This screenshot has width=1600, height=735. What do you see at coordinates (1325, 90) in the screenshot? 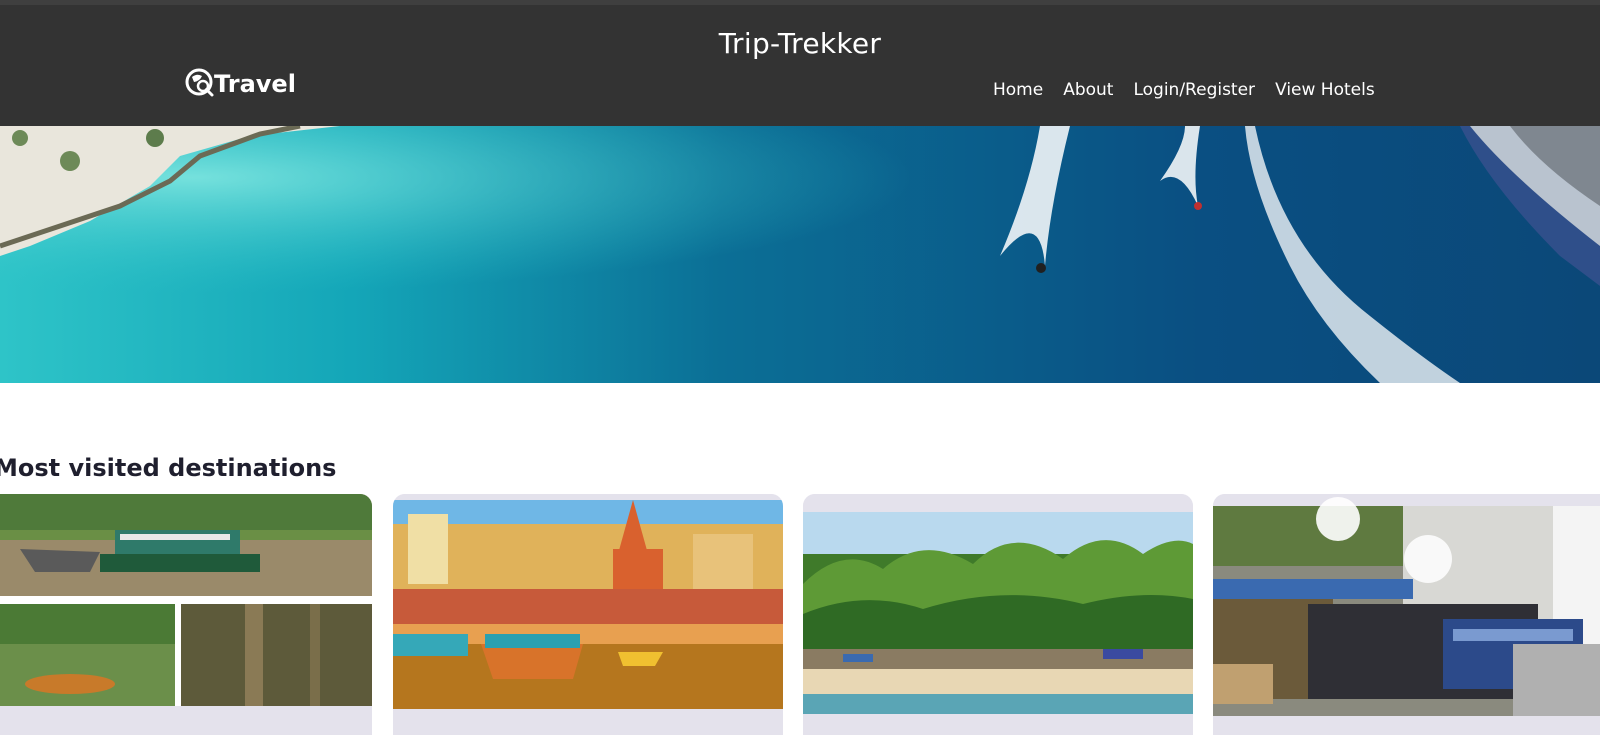
I see `nav-view-hotels: View Hotels` at bounding box center [1325, 90].